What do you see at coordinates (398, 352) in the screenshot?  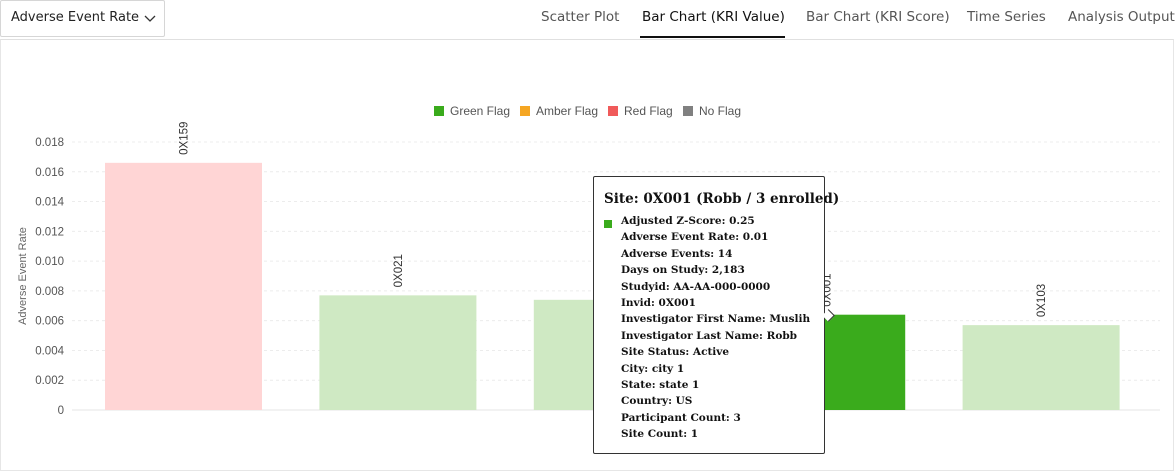 I see `bar-0x021` at bounding box center [398, 352].